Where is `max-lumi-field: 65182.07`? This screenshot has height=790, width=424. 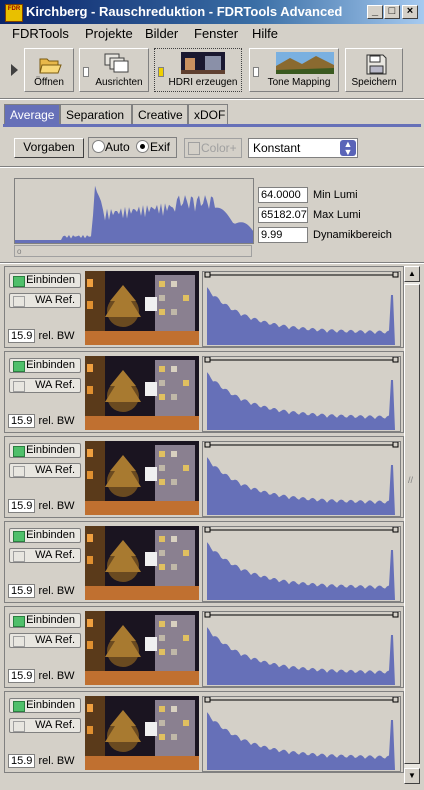 max-lumi-field: 65182.07 is located at coordinates (283, 215).